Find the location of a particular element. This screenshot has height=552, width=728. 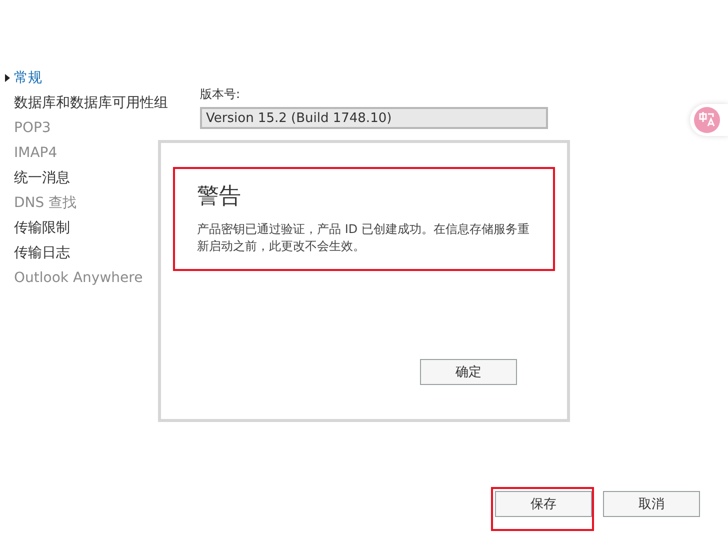

sidebar-item: 数据库和数据库可用性组 is located at coordinates (94, 103).